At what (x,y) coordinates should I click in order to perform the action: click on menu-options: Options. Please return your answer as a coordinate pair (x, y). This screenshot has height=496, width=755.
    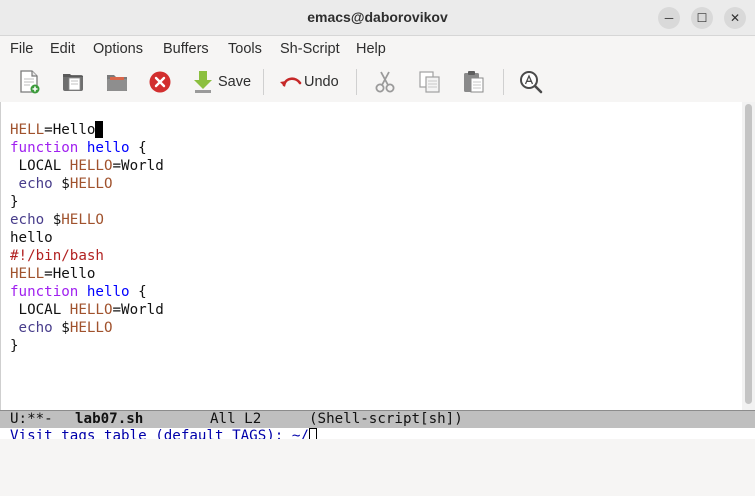
    Looking at the image, I should click on (118, 49).